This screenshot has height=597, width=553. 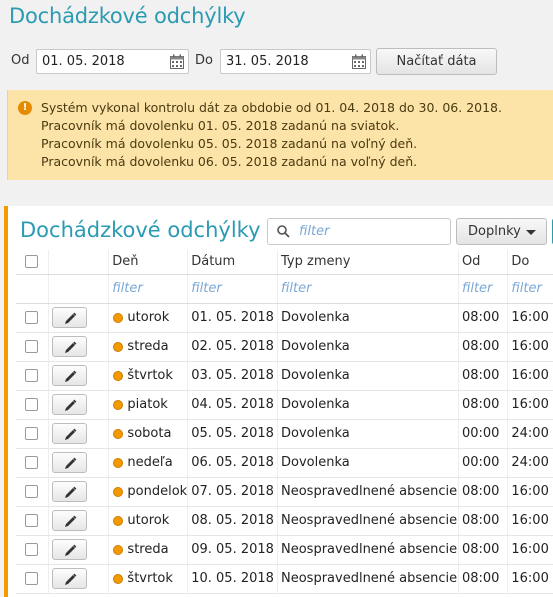 What do you see at coordinates (436, 61) in the screenshot?
I see `load-data-button: Načítať dáta` at bounding box center [436, 61].